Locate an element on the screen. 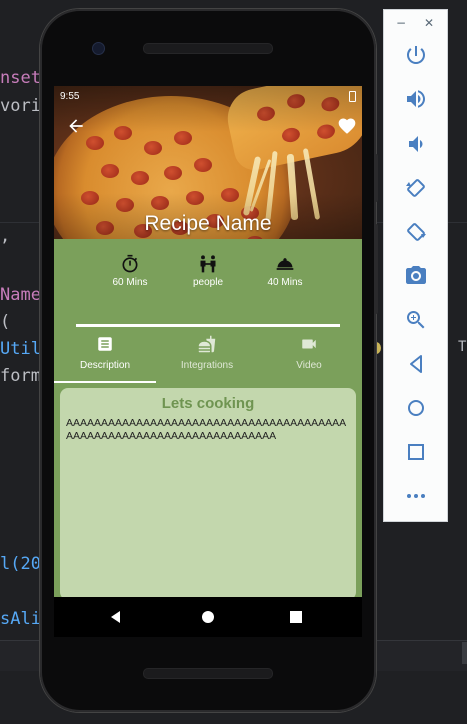  zoom-icon is located at coordinates (416, 320).